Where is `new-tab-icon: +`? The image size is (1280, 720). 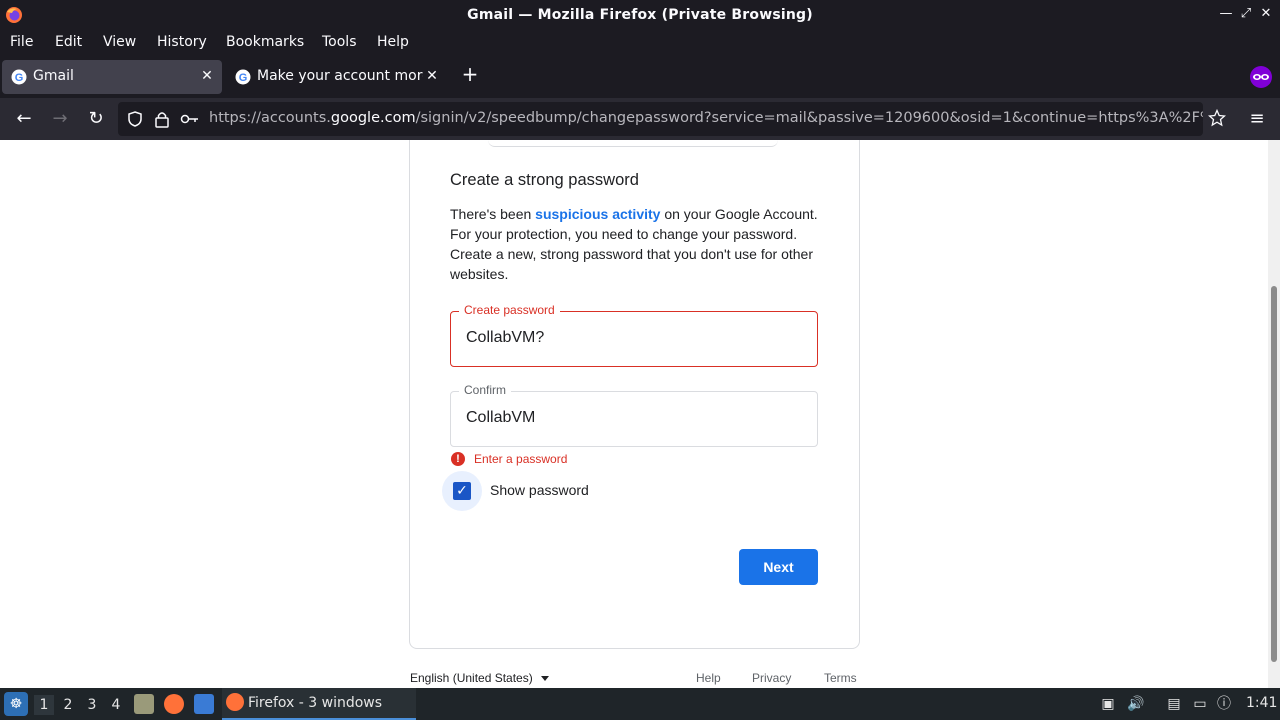 new-tab-icon: + is located at coordinates (470, 74).